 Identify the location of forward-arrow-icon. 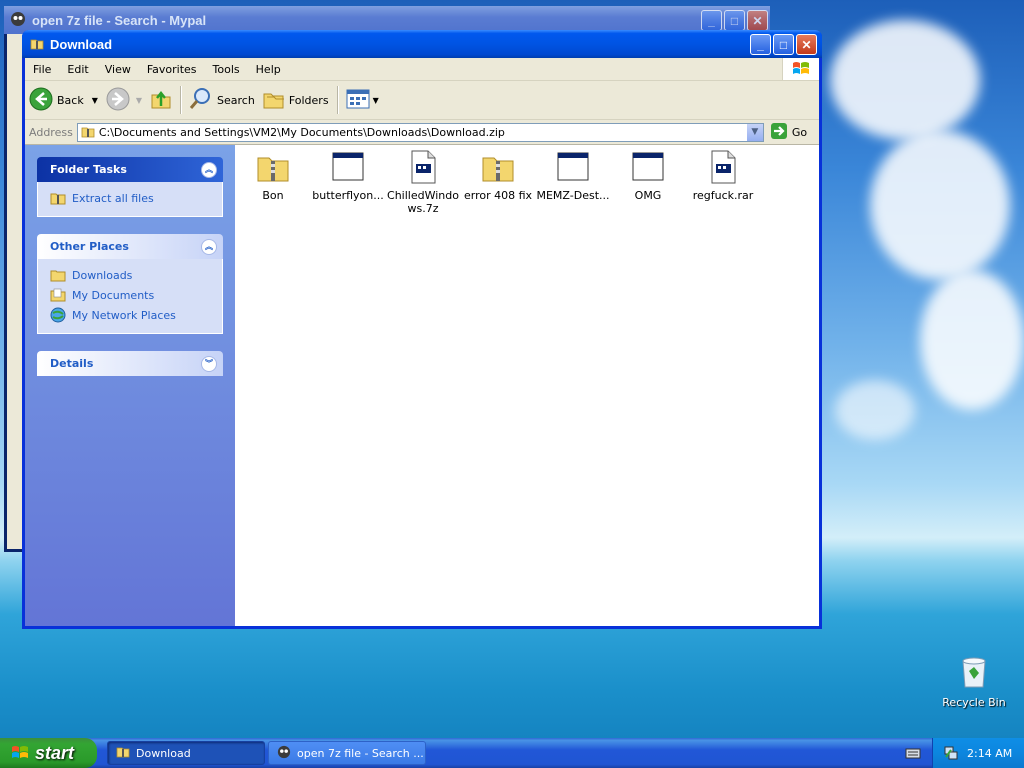
(118, 100).